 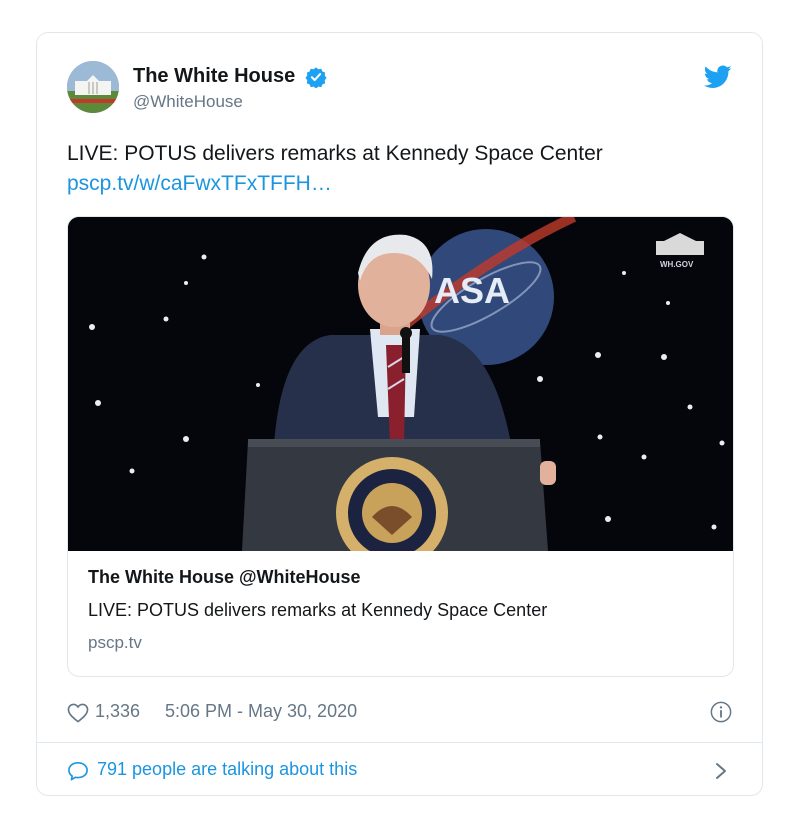 I want to click on podium, so click(x=395, y=495).